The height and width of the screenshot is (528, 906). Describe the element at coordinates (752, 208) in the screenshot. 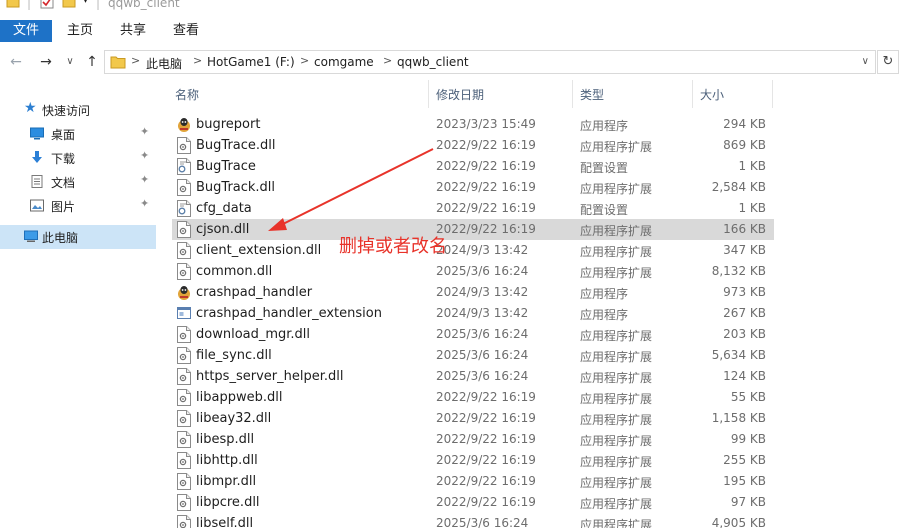

I see `file-size: 1 KB` at that location.